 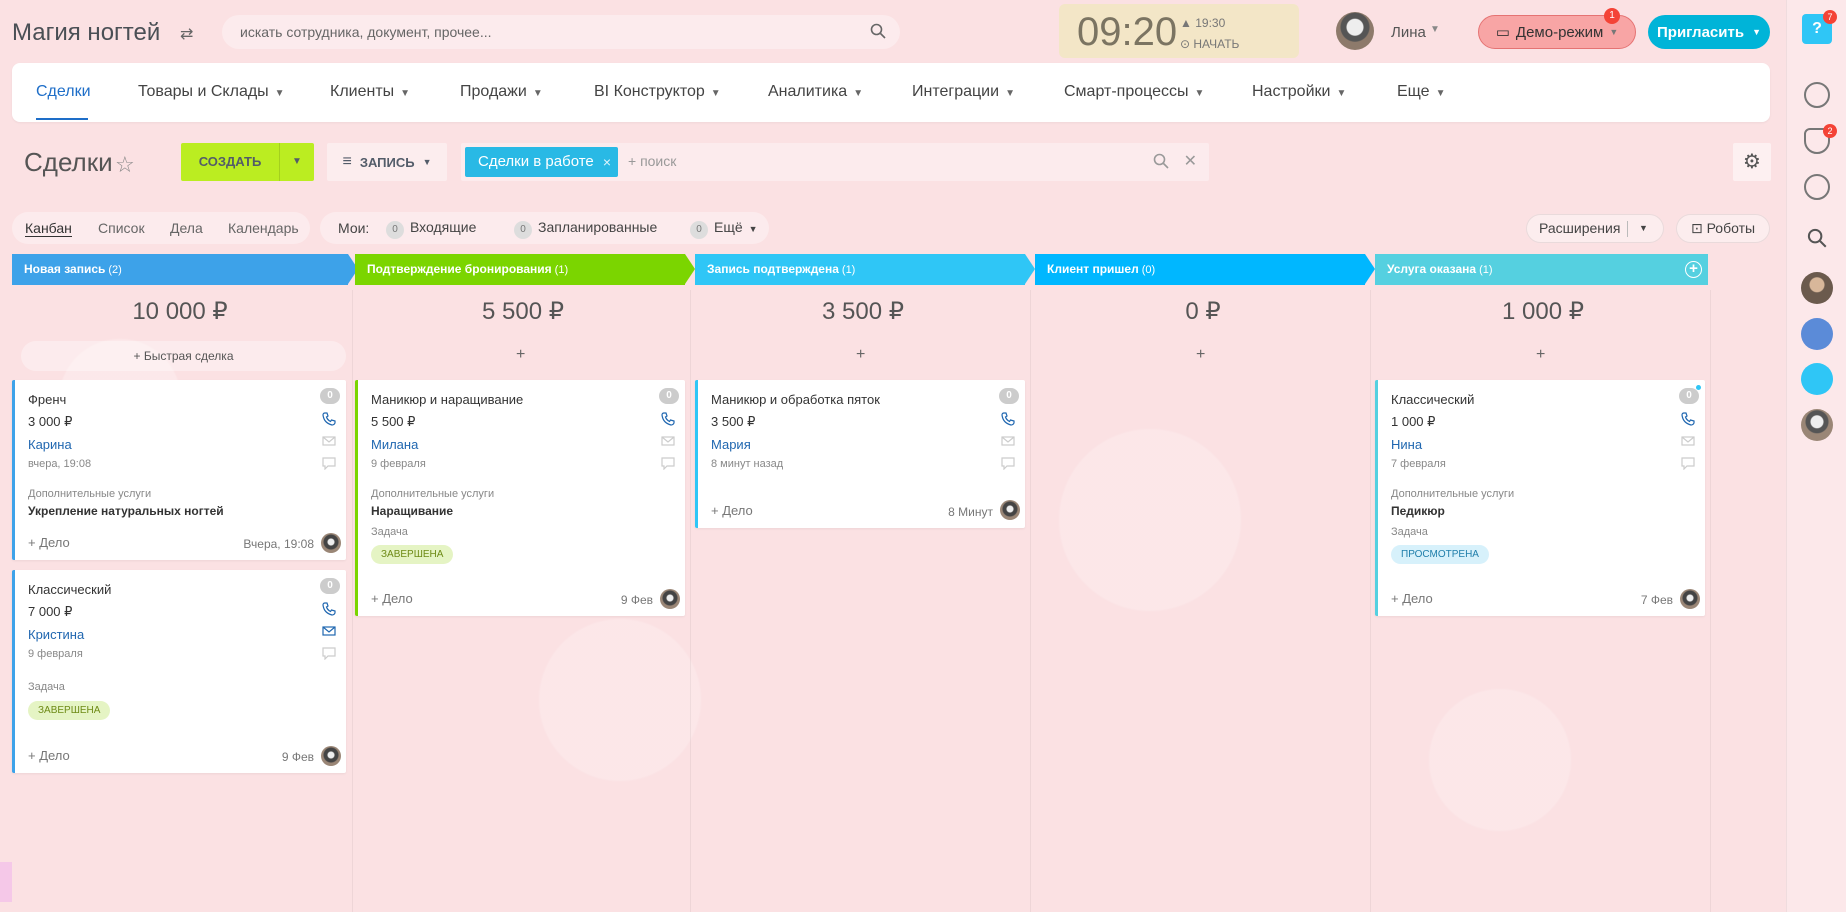 What do you see at coordinates (1752, 162) in the screenshot?
I see `gear-icon: ⚙` at bounding box center [1752, 162].